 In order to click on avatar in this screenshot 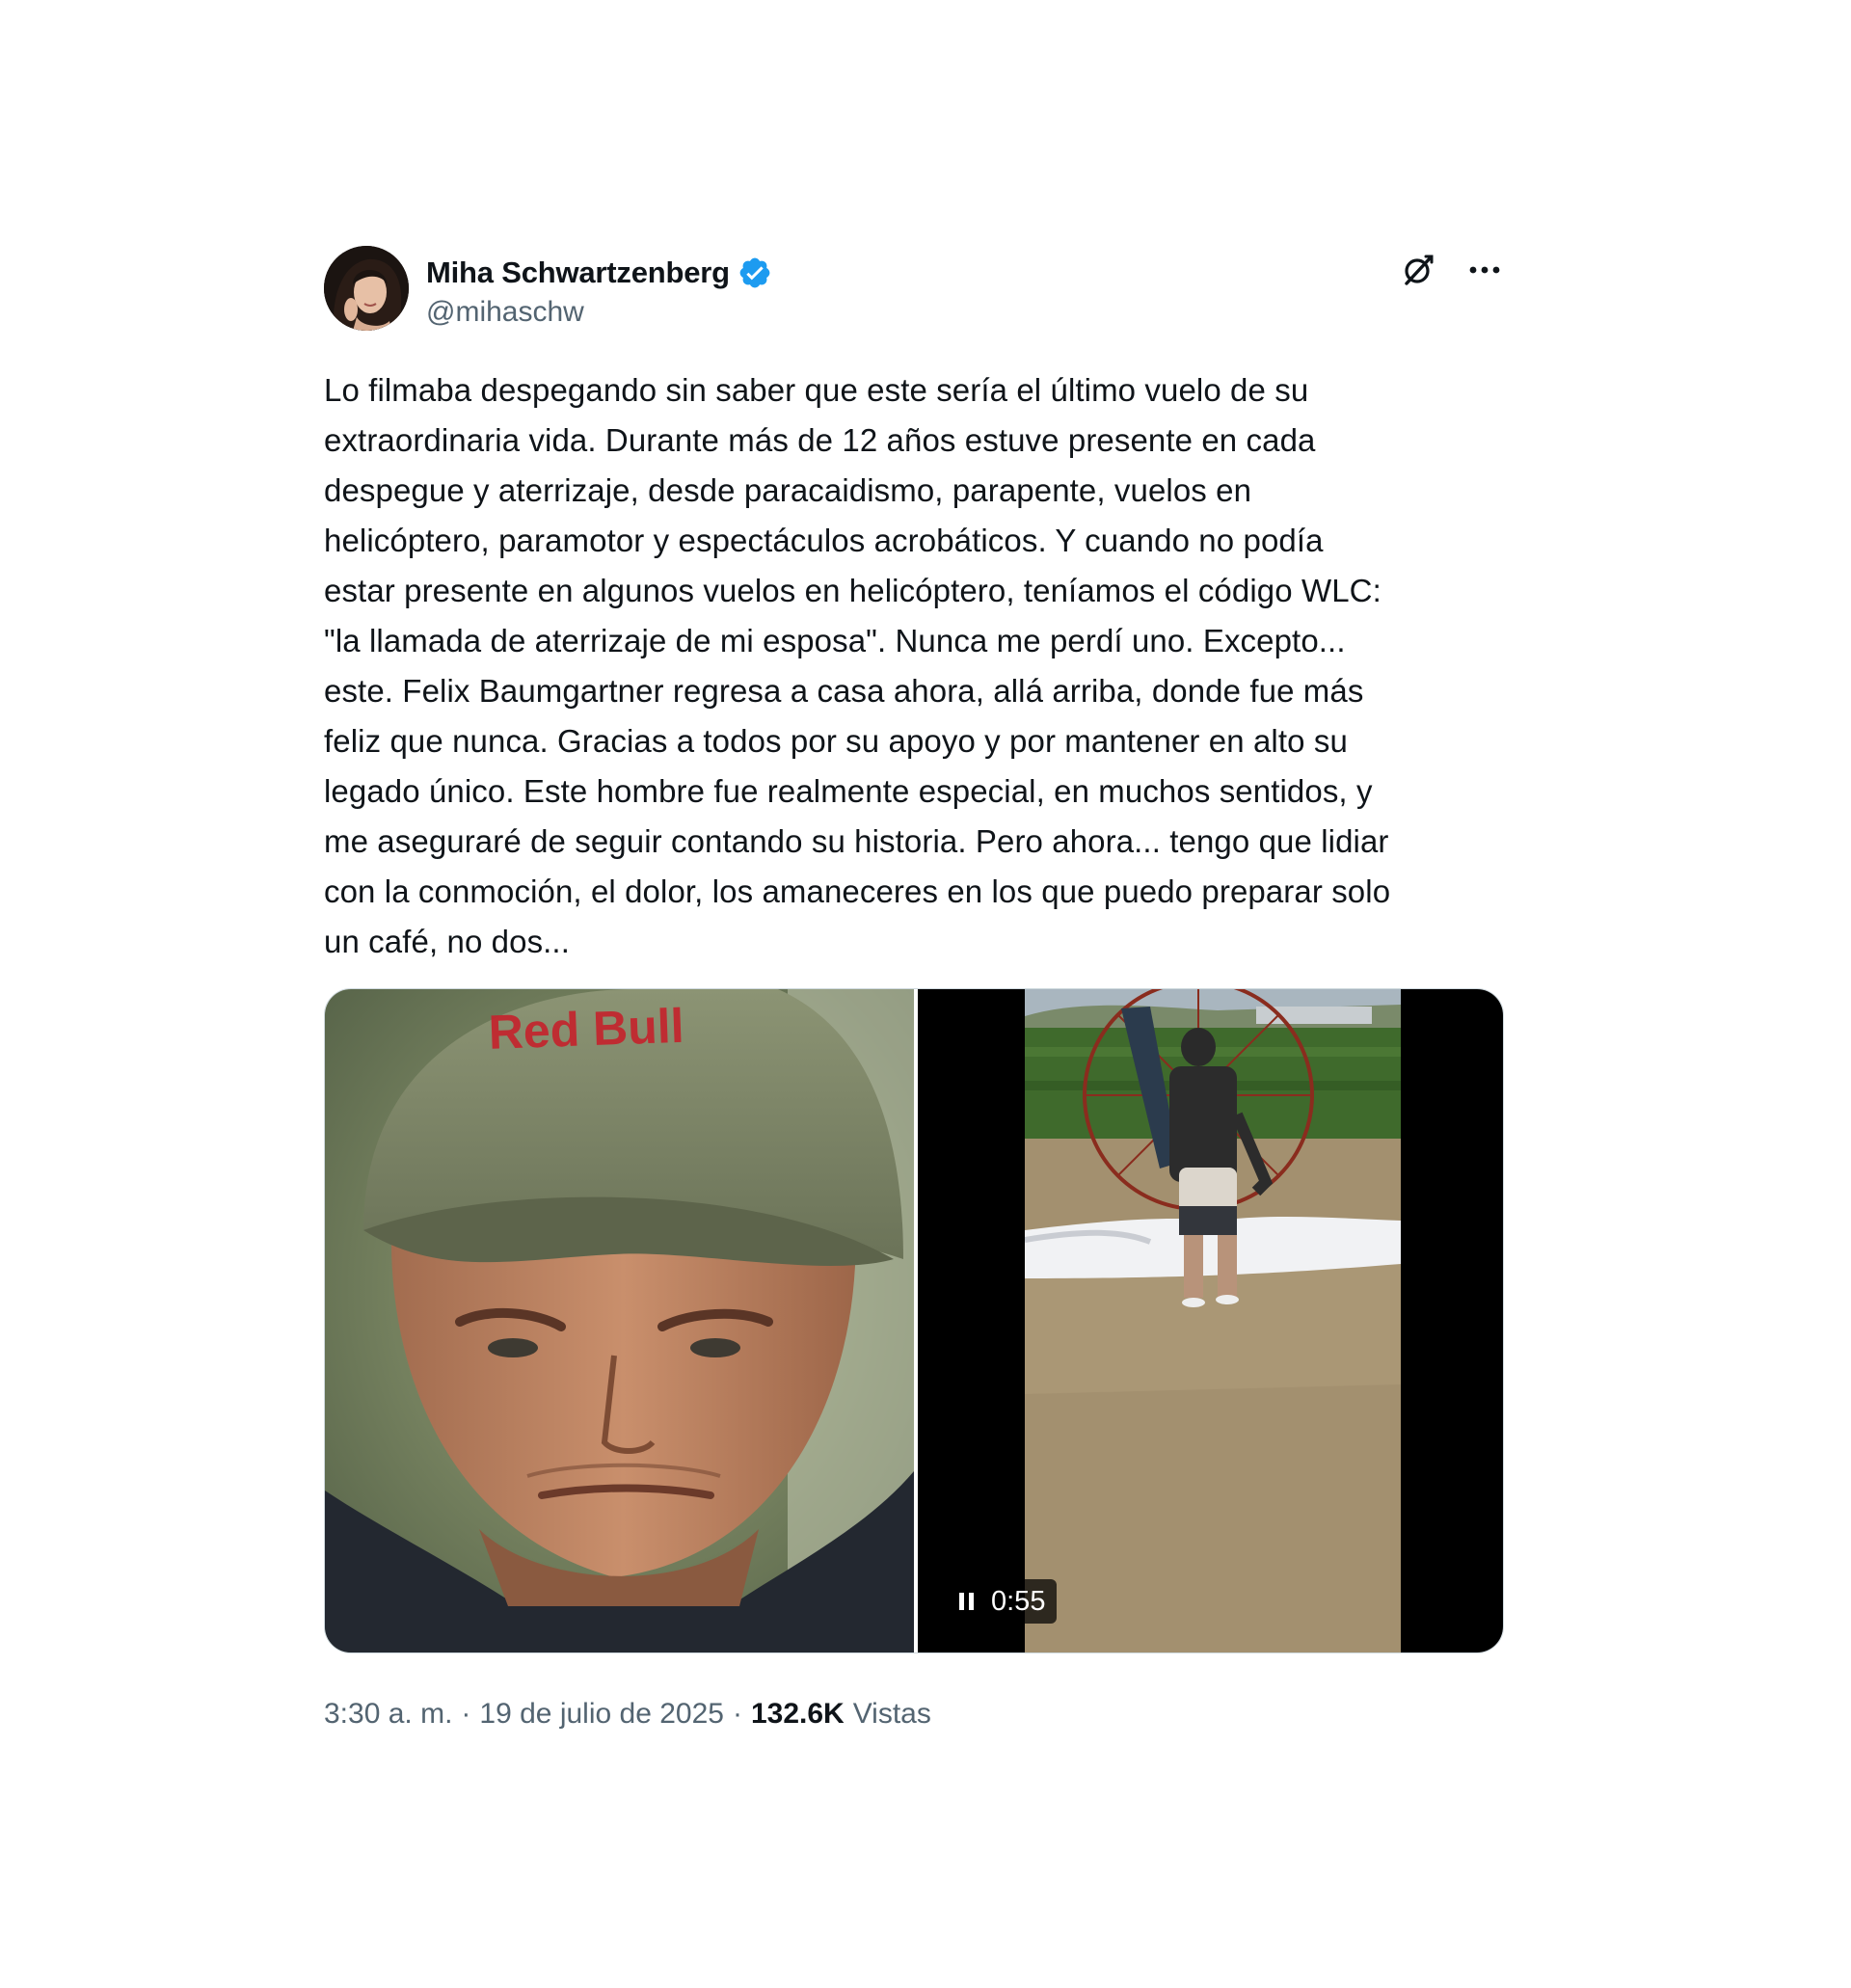, I will do `click(366, 288)`.